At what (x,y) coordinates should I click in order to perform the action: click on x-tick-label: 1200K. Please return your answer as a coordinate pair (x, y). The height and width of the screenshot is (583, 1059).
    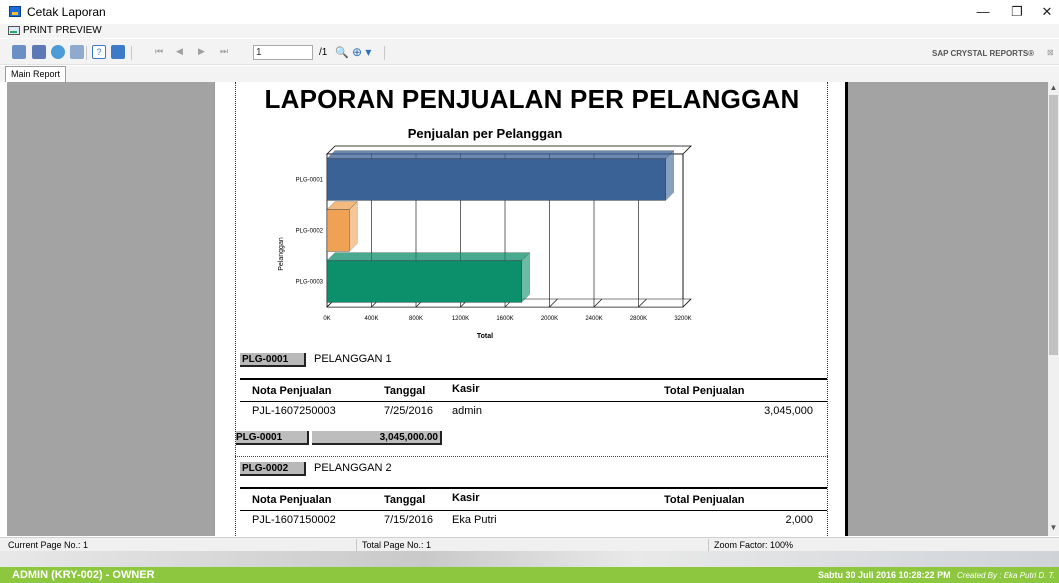
    Looking at the image, I should click on (460, 319).